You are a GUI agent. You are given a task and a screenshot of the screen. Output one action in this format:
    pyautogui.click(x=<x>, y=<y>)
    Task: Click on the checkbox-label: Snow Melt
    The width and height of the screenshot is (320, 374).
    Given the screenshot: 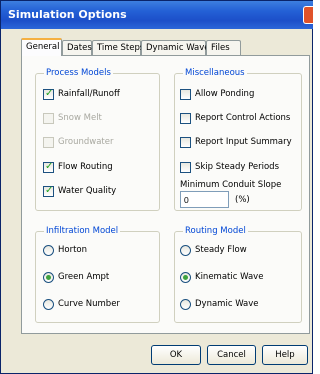 What is the action you would take?
    pyautogui.click(x=80, y=118)
    